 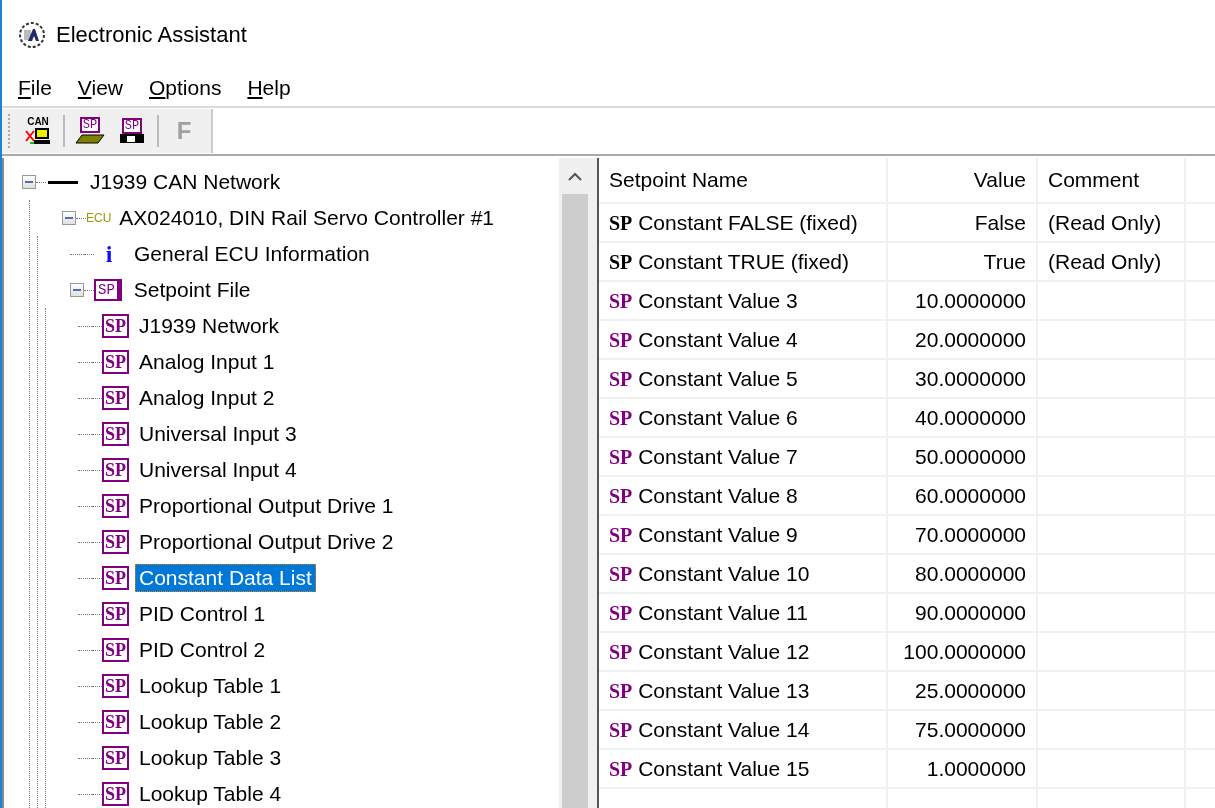 What do you see at coordinates (962, 261) in the screenshot?
I see `value-cell: True` at bounding box center [962, 261].